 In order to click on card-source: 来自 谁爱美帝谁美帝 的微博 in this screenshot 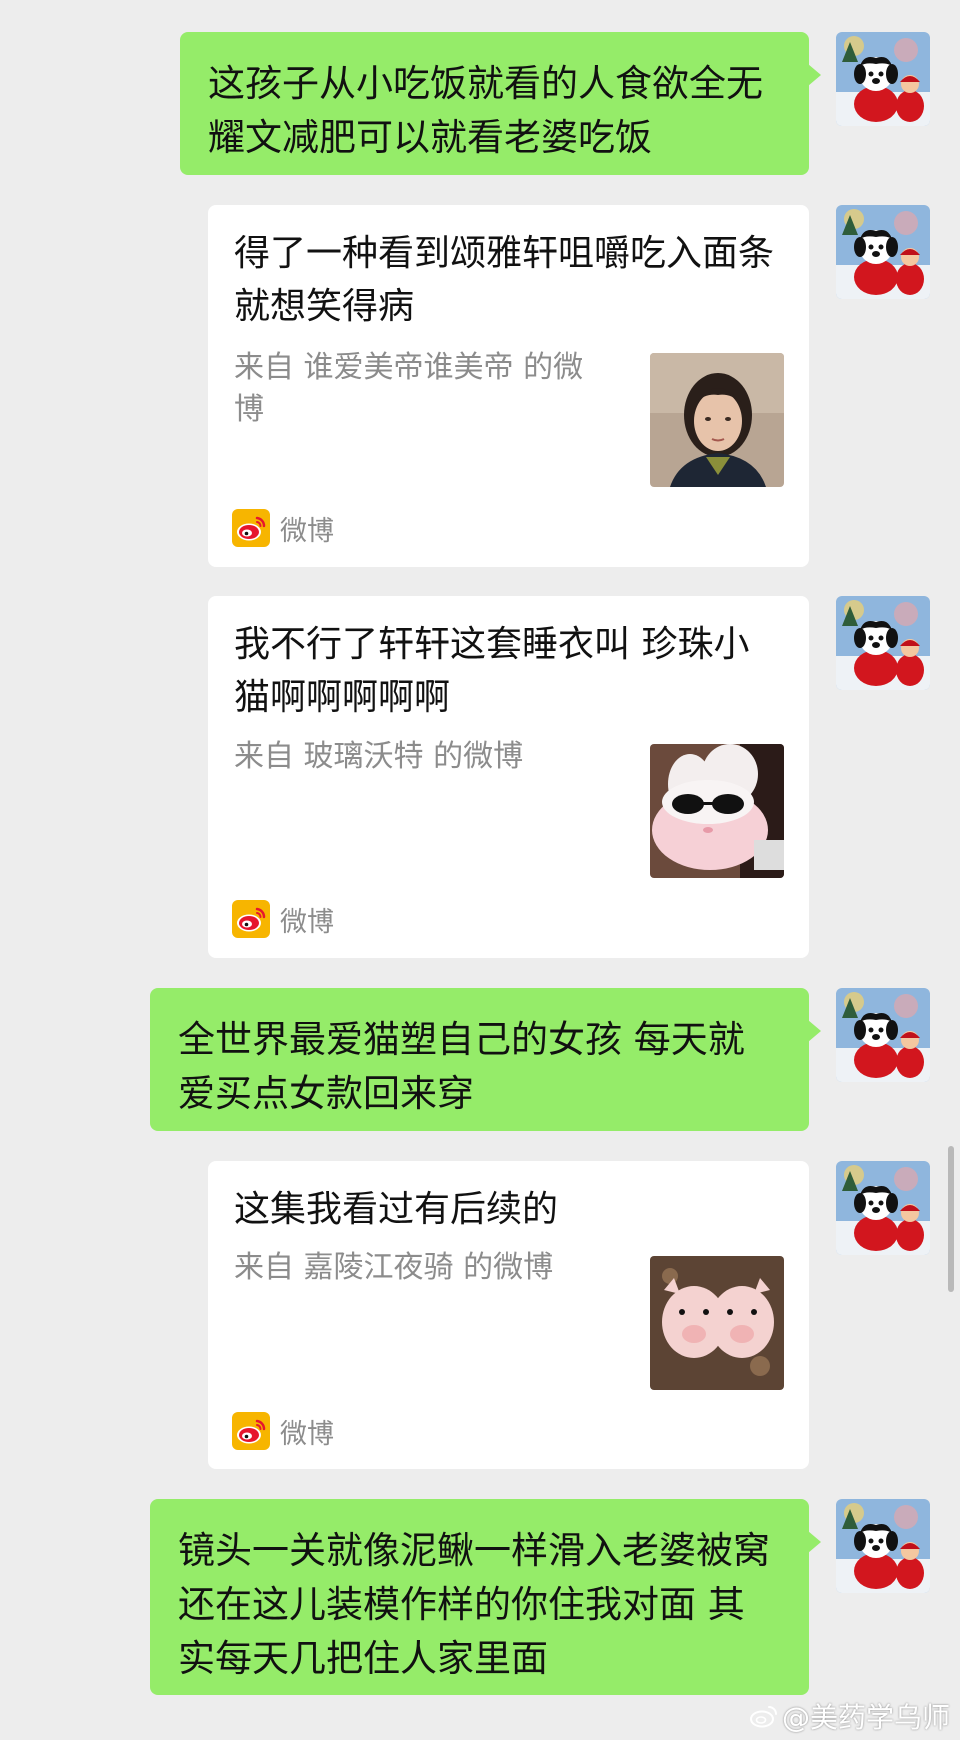, I will do `click(409, 388)`.